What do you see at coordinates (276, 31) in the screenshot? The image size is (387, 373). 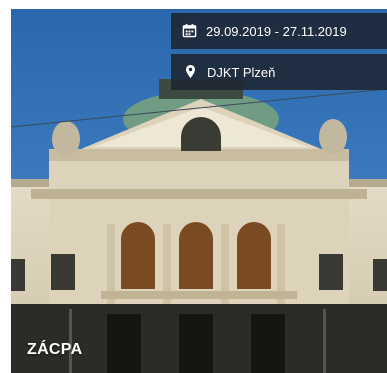 I see `date-range-text: 29.09.2019 - 27.11.2019` at bounding box center [276, 31].